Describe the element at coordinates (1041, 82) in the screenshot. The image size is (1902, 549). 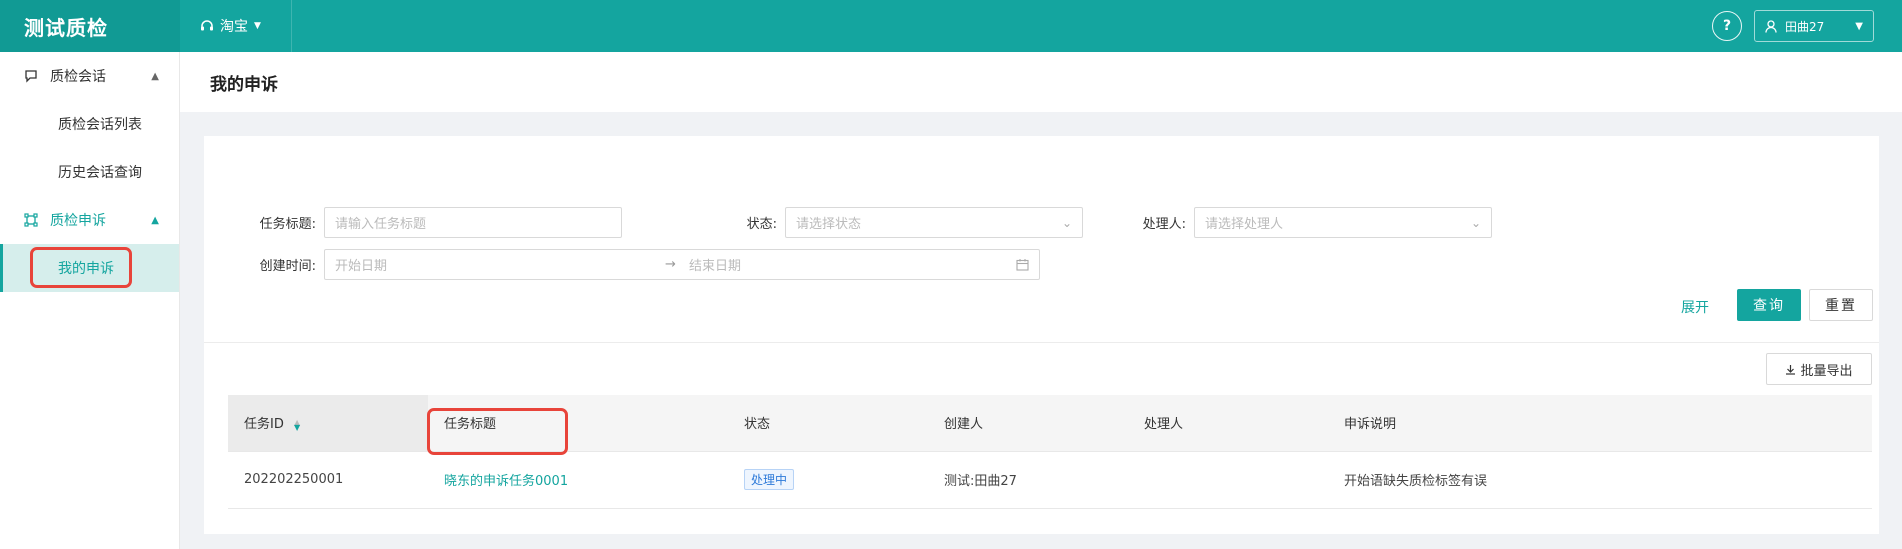
I see `page-title: 我的申诉` at that location.